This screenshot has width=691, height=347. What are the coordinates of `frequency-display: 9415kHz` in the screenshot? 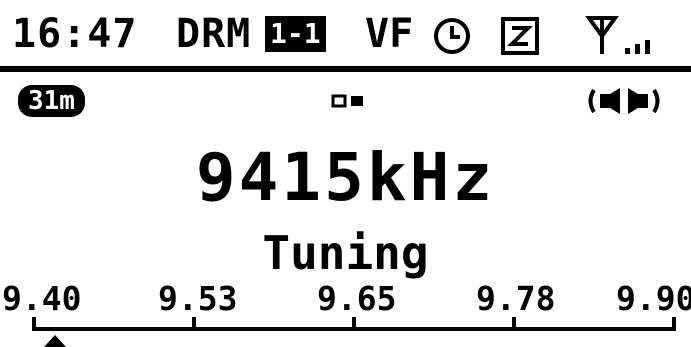 It's located at (345, 177).